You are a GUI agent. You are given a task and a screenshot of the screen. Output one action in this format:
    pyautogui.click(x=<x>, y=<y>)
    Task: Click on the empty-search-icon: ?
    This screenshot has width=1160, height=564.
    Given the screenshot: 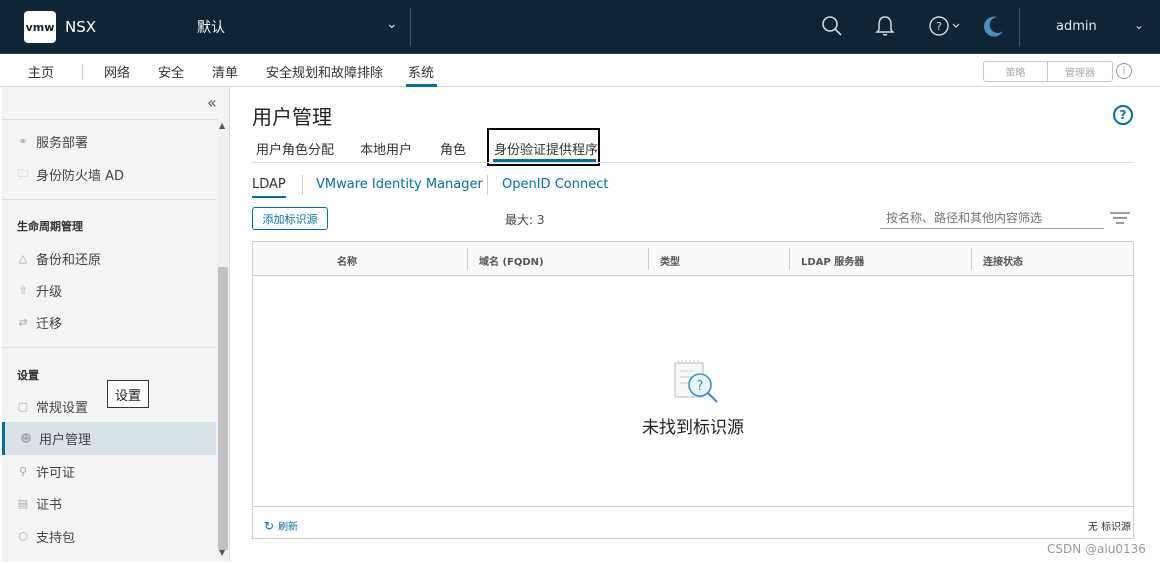 What is the action you would take?
    pyautogui.click(x=701, y=386)
    